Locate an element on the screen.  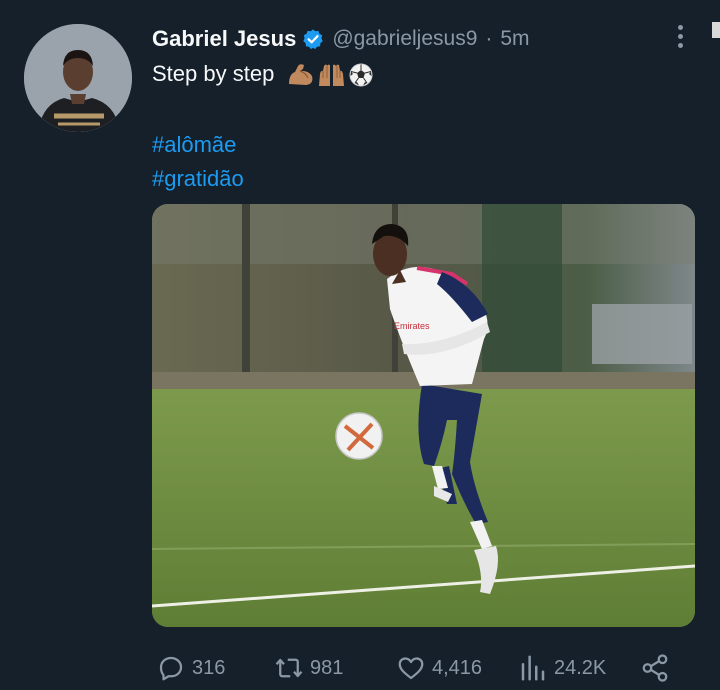
share-button is located at coordinates (655, 668).